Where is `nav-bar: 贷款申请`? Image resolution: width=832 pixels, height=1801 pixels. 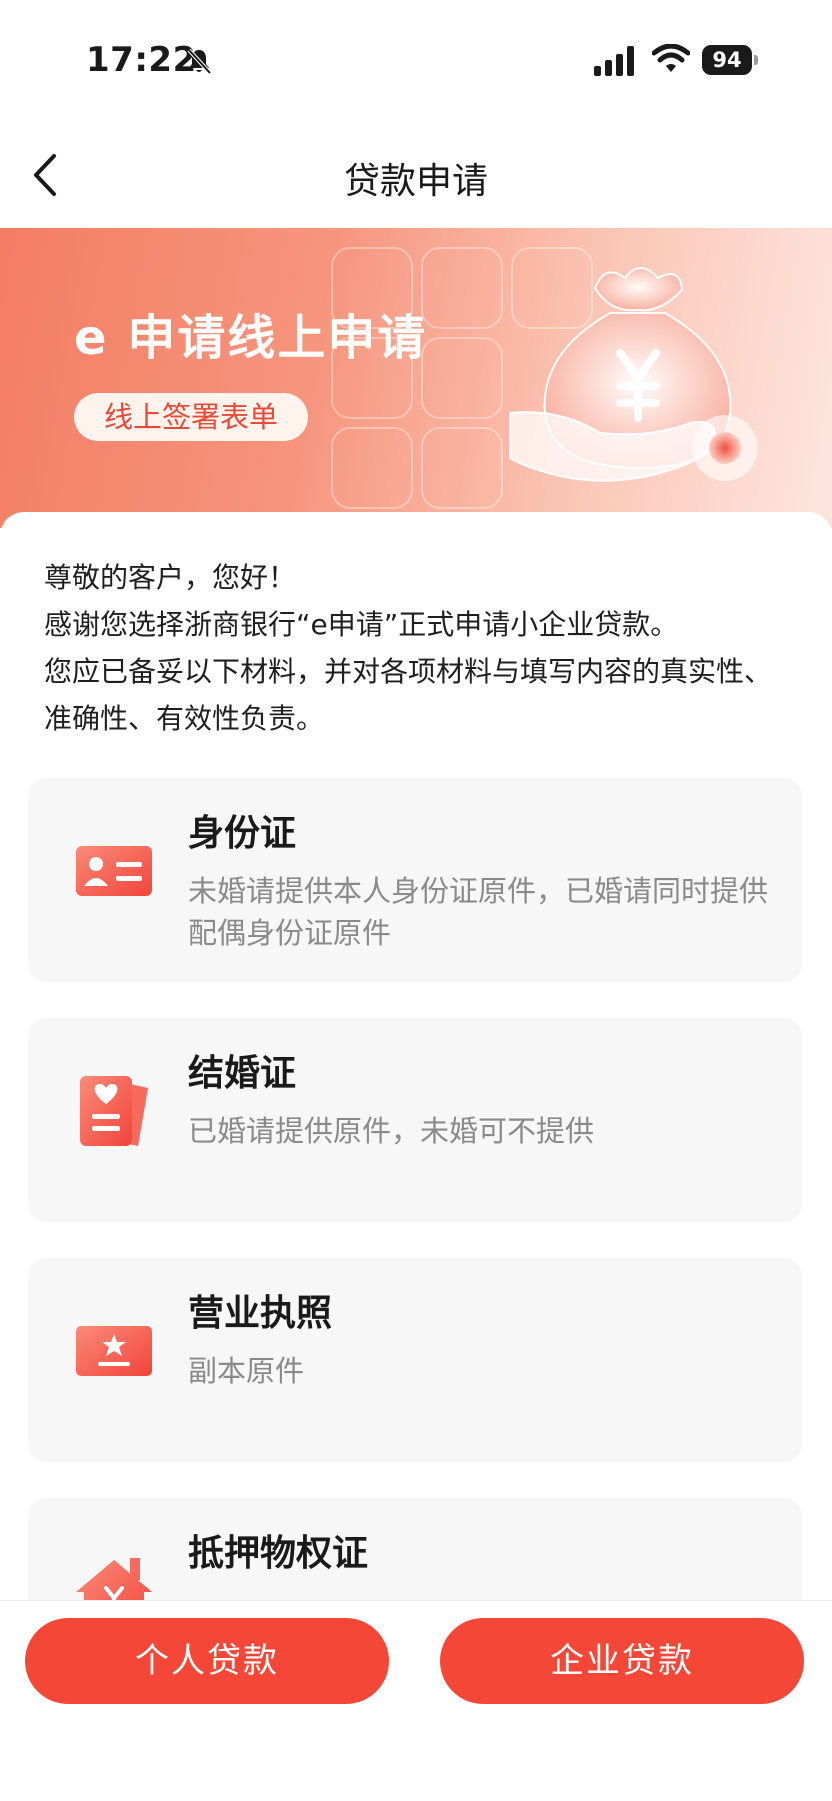 nav-bar: 贷款申请 is located at coordinates (416, 174).